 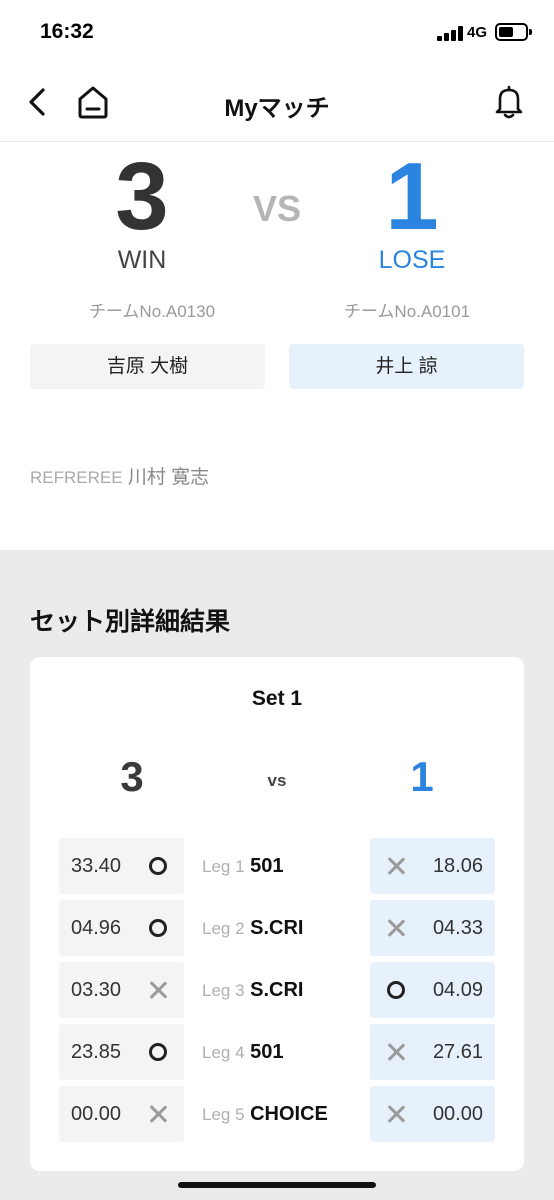 What do you see at coordinates (223, 1052) in the screenshot?
I see `leg-label: Leg 4` at bounding box center [223, 1052].